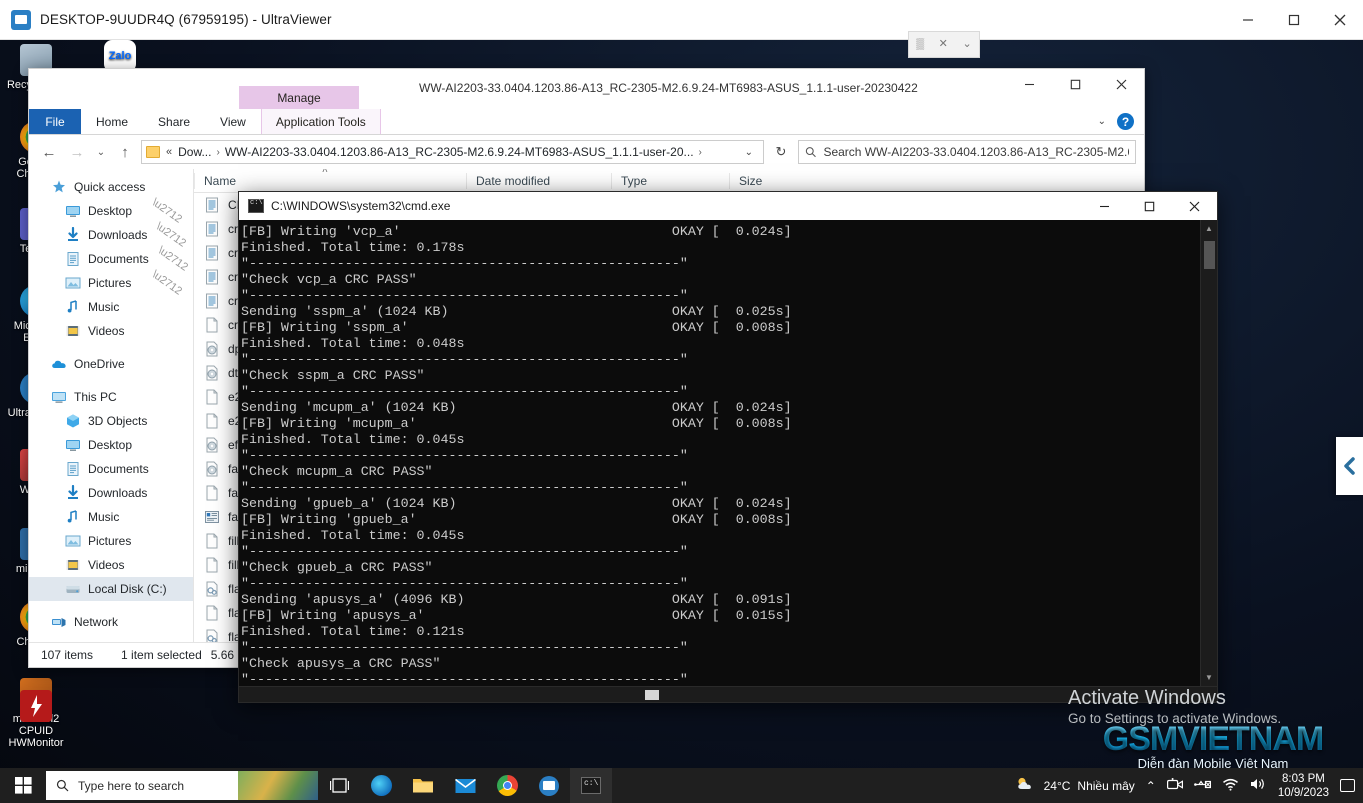 Image resolution: width=1363 pixels, height=803 pixels. Describe the element at coordinates (111, 493) in the screenshot. I see `sidebar-item-downloads-pc: Downloads` at that location.